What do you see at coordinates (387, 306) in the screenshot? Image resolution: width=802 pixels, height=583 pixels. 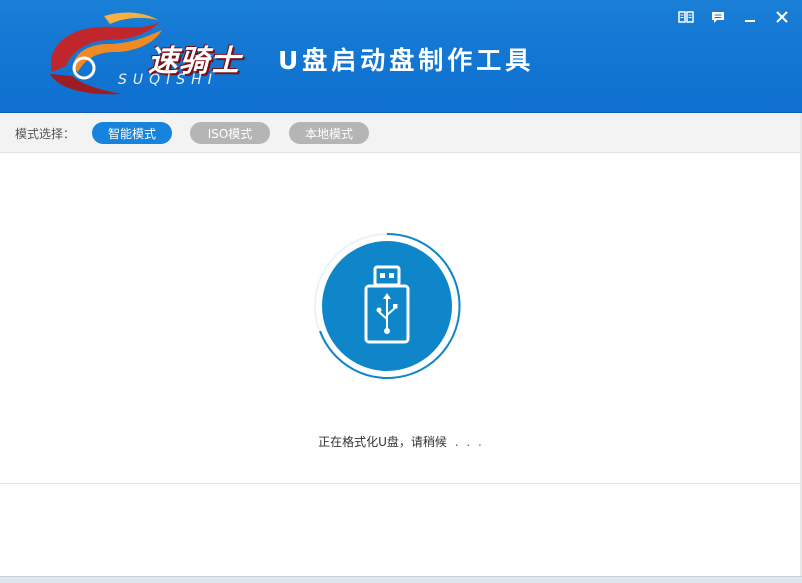 I see `progress-indicator` at bounding box center [387, 306].